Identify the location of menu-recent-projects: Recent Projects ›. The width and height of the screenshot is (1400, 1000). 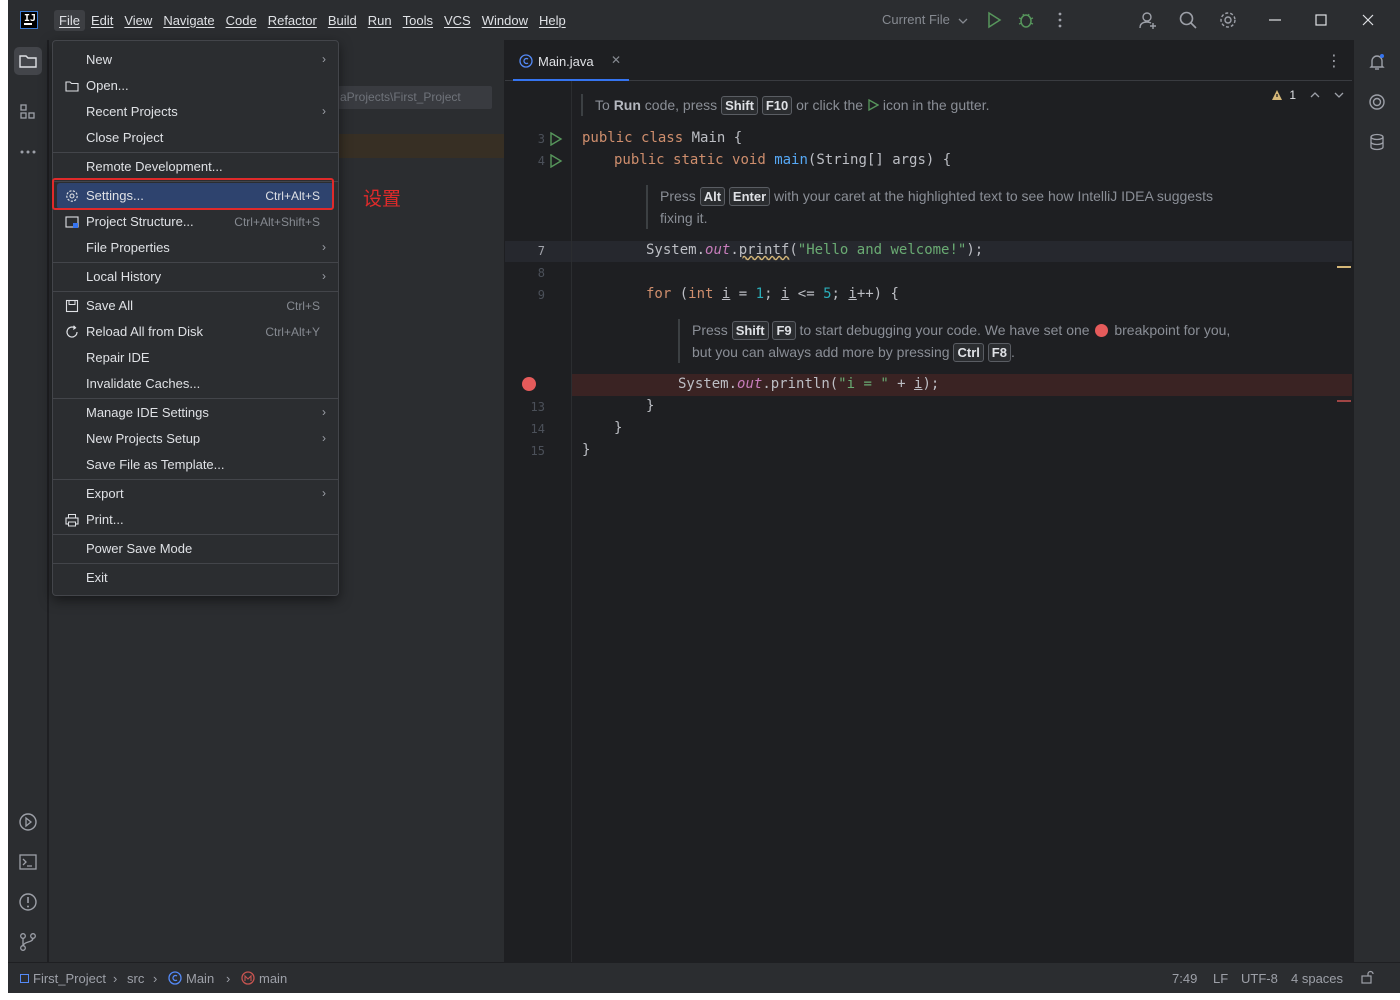
(195, 112).